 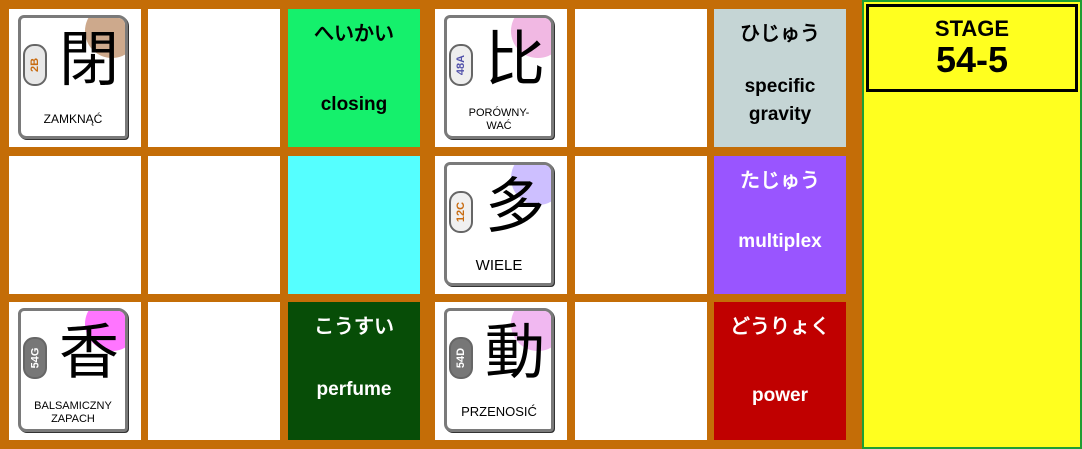 I want to click on cell-kanji-close: 2B 閉 ZAMKNĄĆ, so click(x=75, y=78).